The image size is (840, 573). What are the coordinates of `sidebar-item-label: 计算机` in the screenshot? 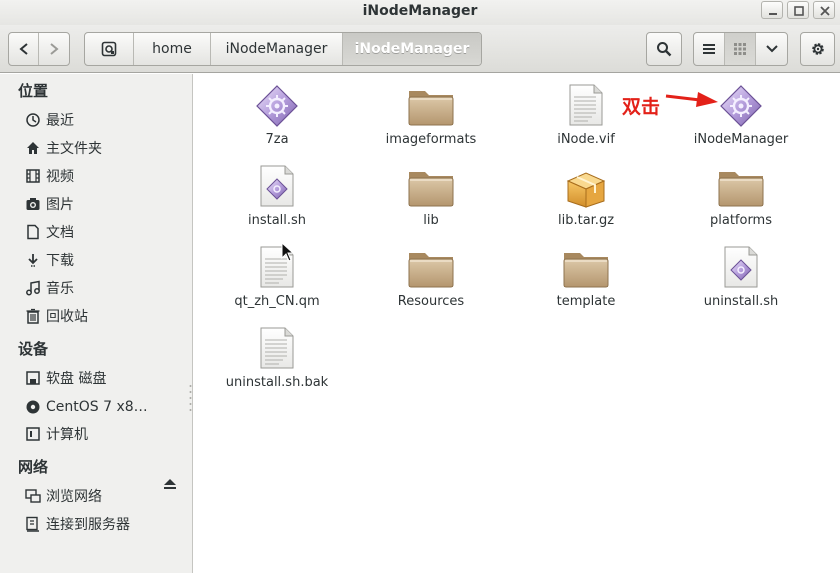 It's located at (67, 435).